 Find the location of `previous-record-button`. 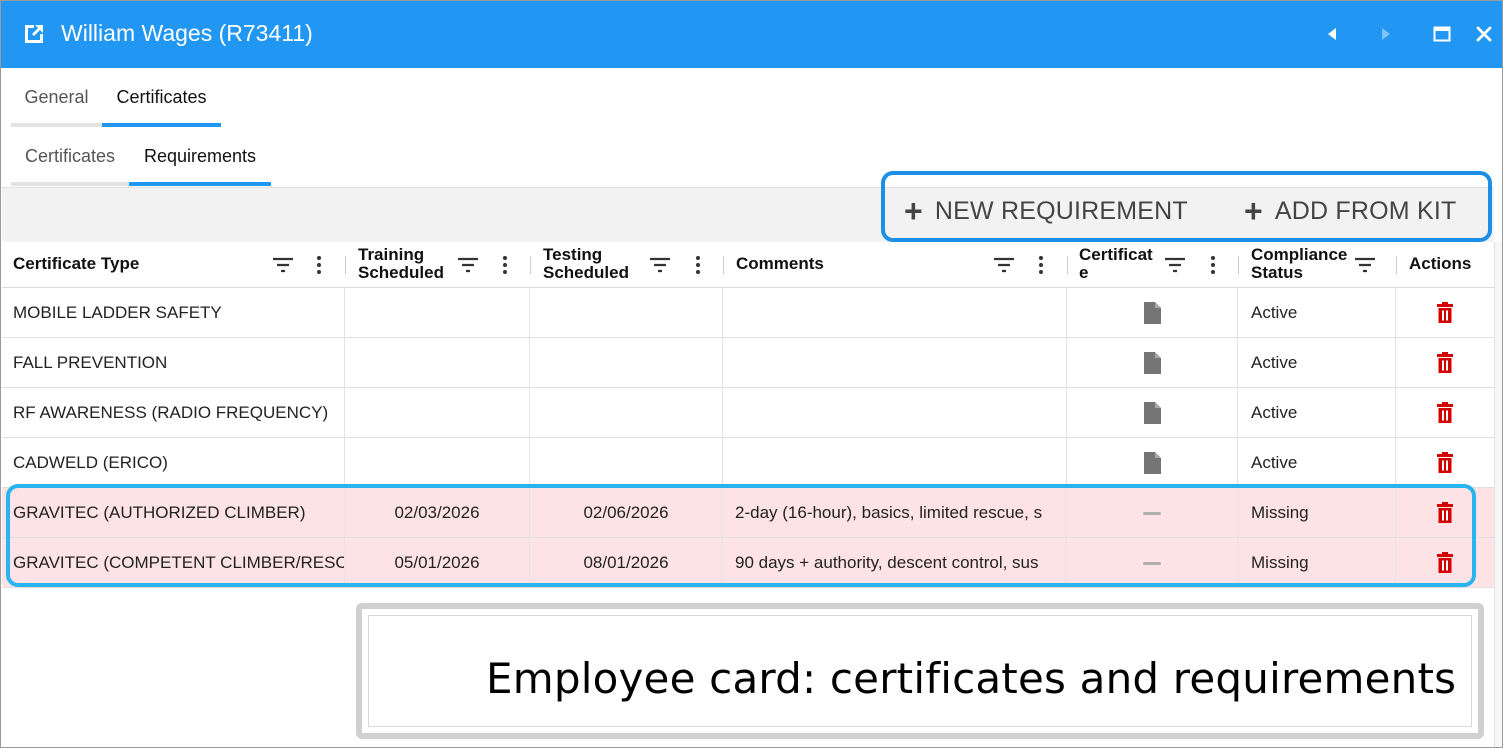

previous-record-button is located at coordinates (1332, 34).